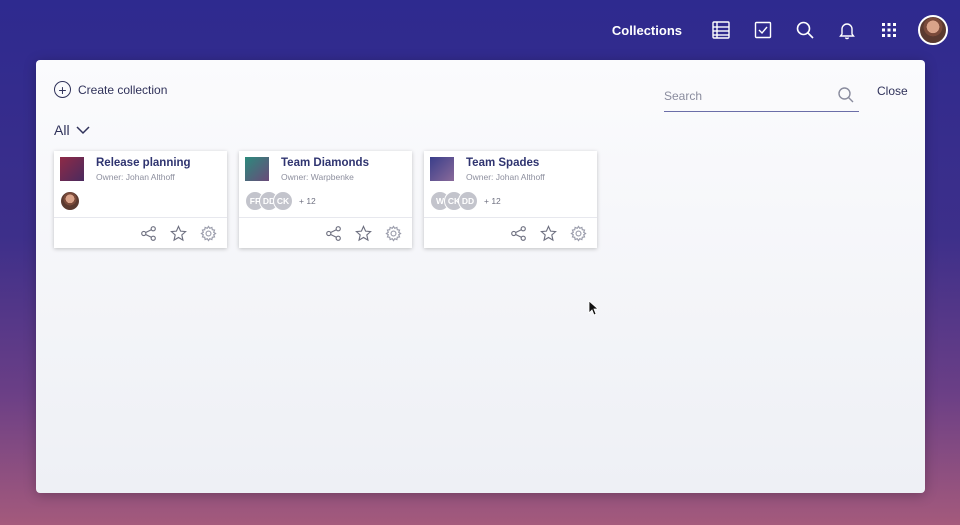  I want to click on plus-circle-icon: +, so click(62, 89).